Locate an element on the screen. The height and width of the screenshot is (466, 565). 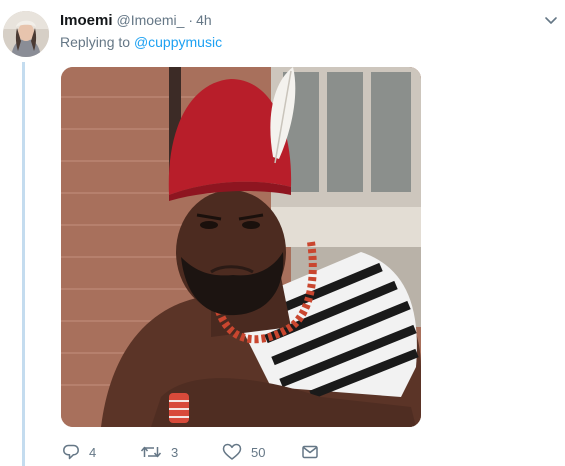
envelope-icon is located at coordinates (310, 452).